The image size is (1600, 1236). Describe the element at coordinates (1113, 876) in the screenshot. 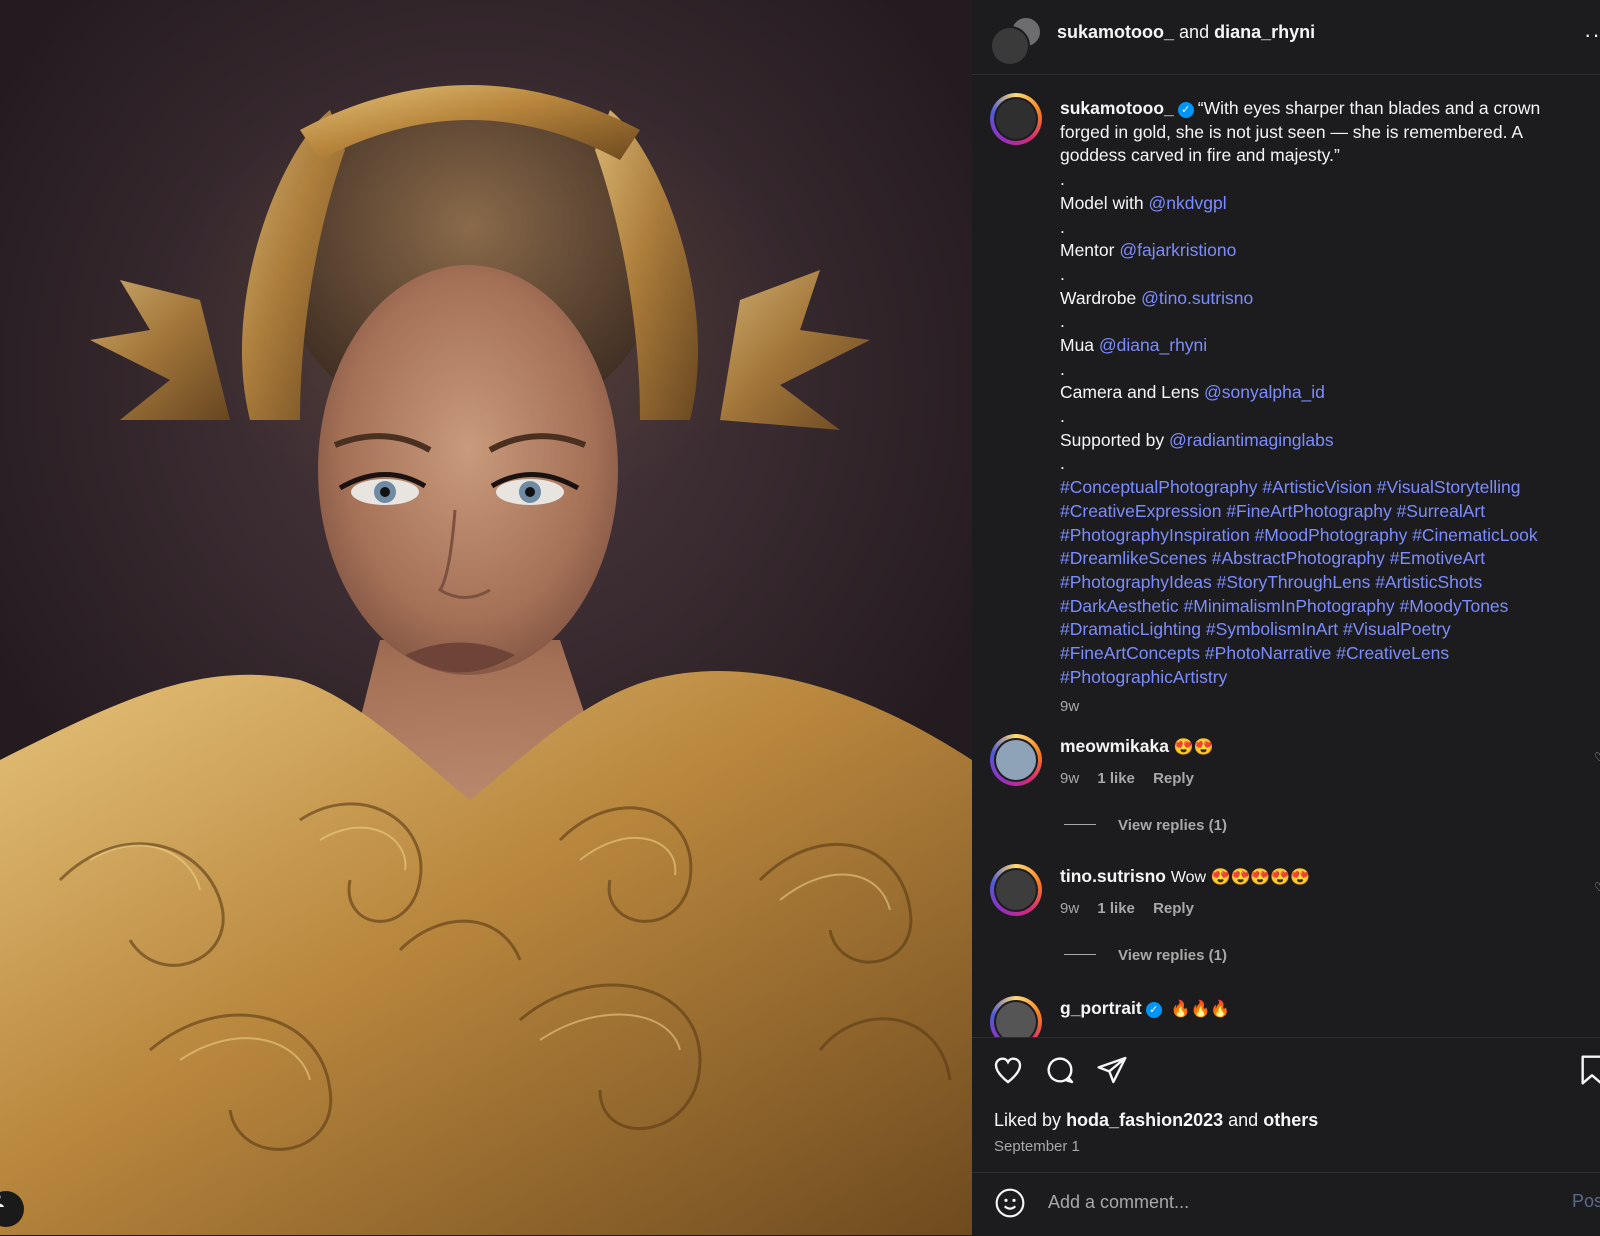

I see `commenter-username: tino.sutrisno` at that location.